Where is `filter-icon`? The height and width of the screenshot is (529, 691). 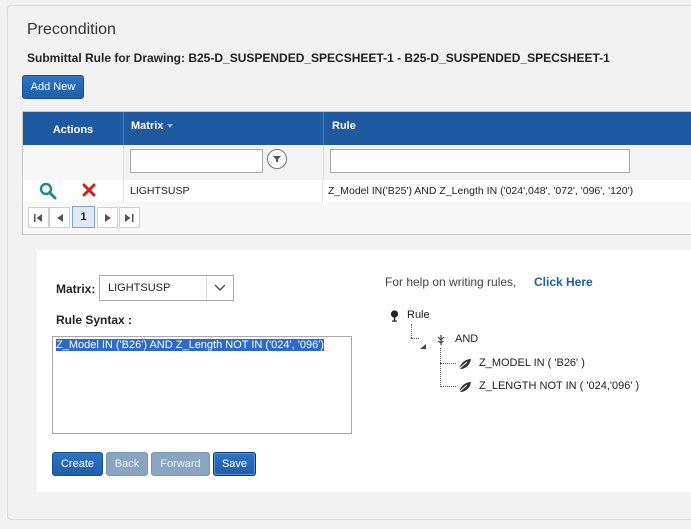
filter-icon is located at coordinates (277, 159).